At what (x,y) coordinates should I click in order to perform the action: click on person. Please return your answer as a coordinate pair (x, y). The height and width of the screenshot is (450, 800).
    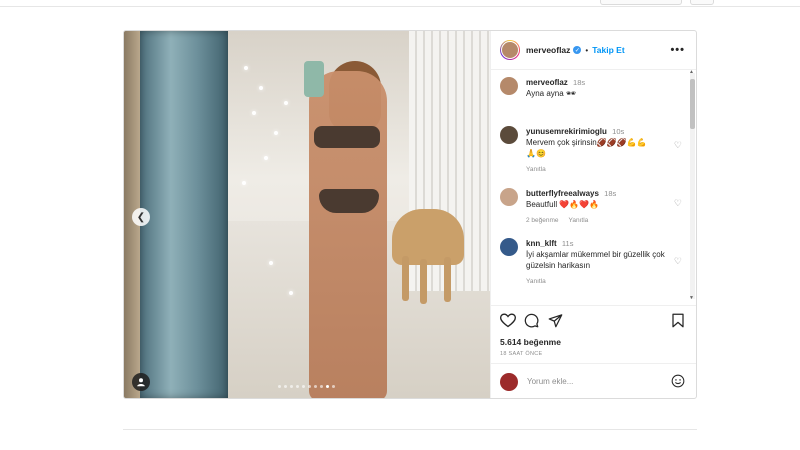
    Looking at the image, I should click on (348, 234).